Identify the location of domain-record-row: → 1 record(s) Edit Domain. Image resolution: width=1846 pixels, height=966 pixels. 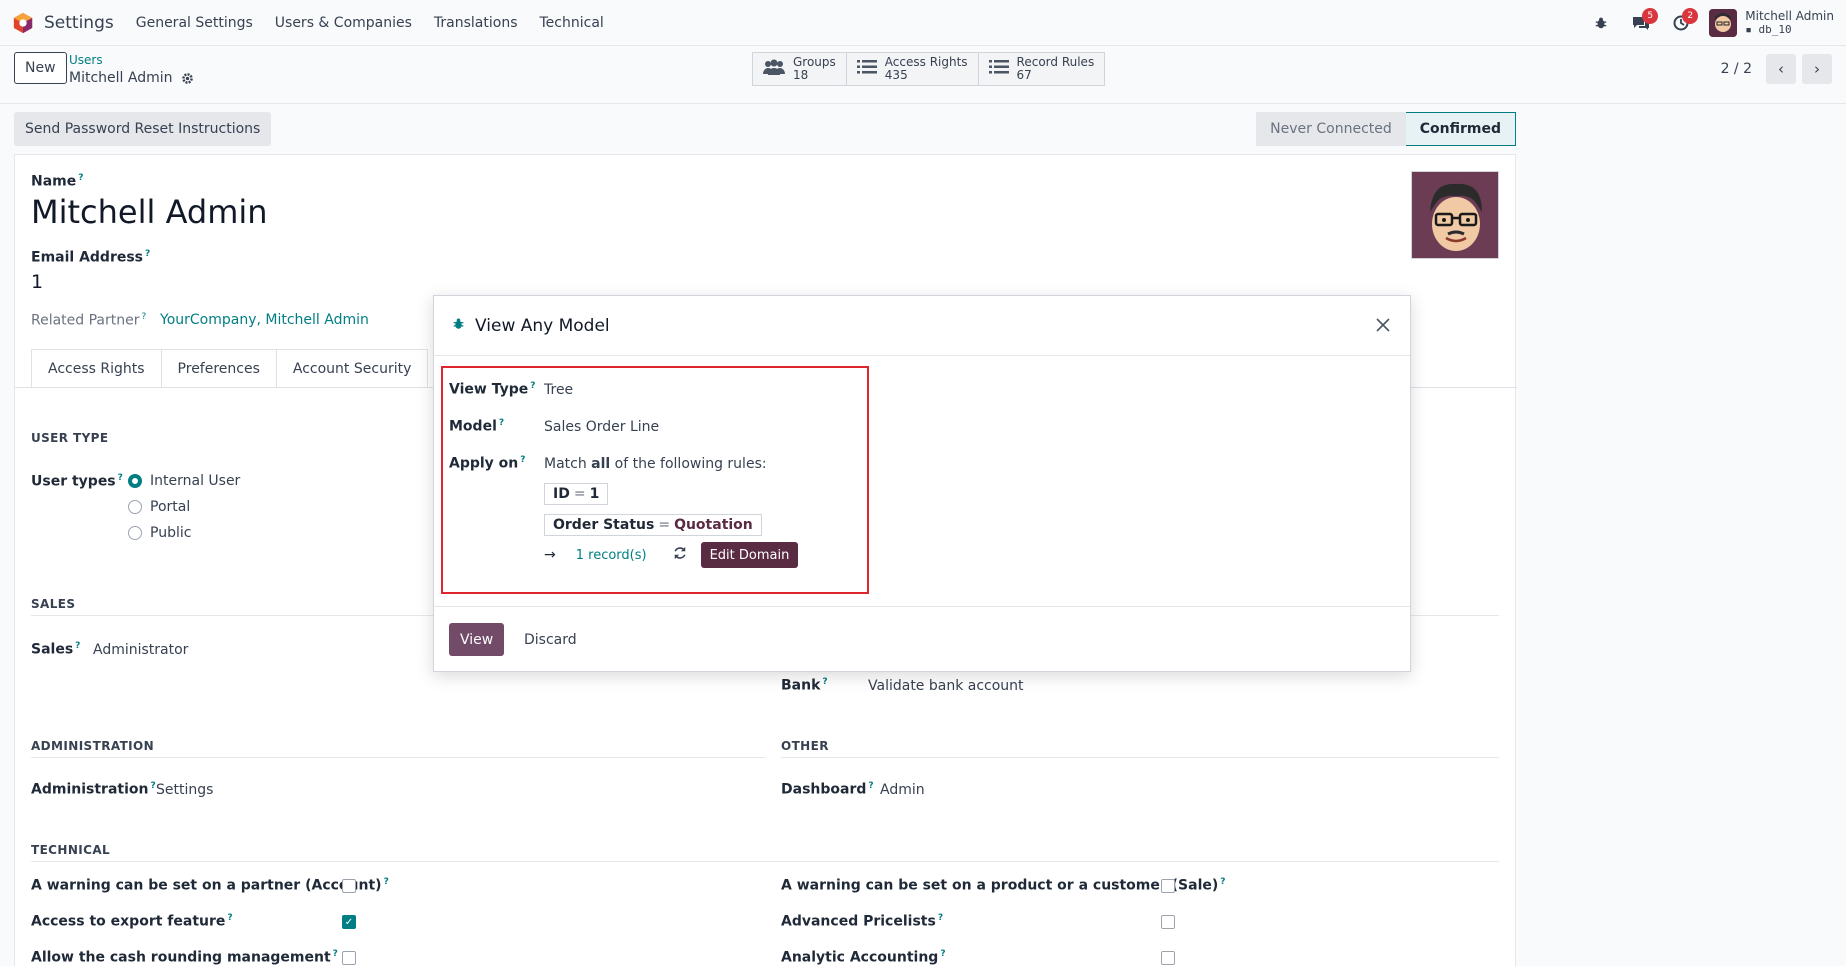
(671, 555).